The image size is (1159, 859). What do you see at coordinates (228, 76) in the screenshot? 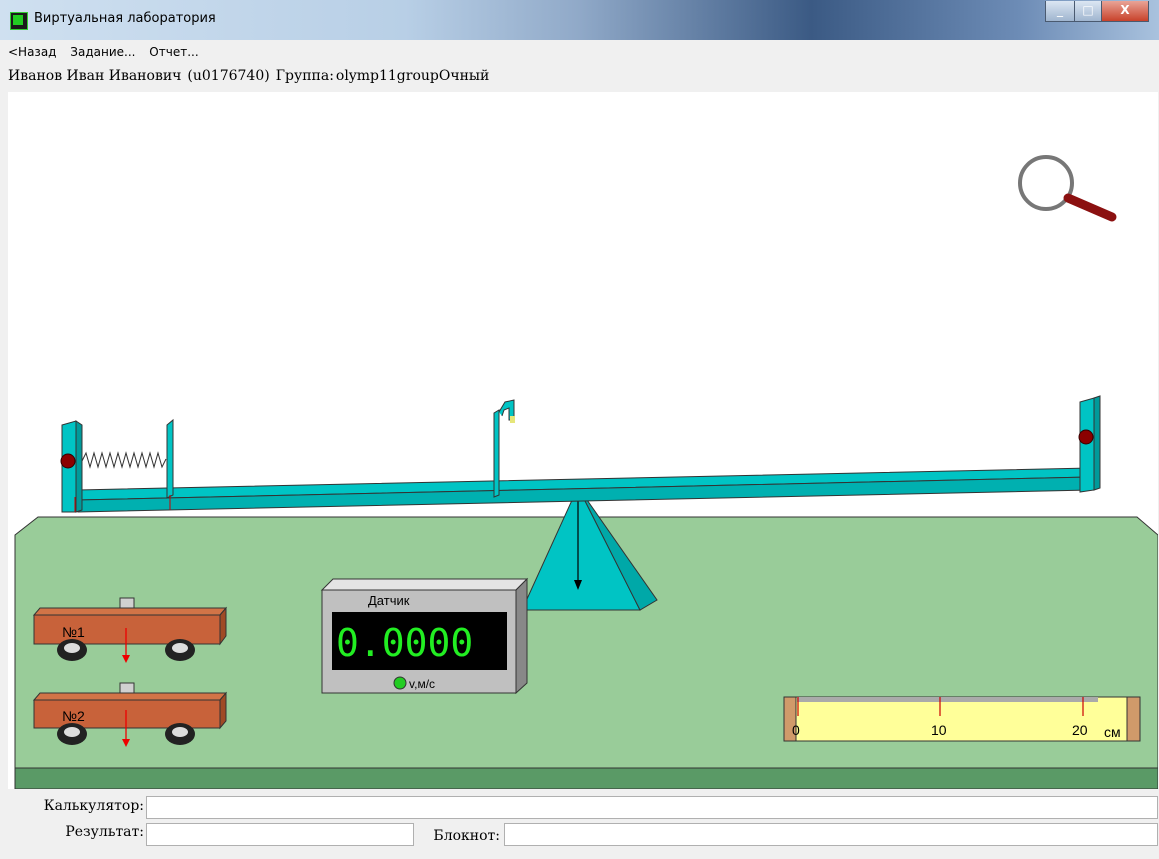
I see `user-id: (u0176740)` at bounding box center [228, 76].